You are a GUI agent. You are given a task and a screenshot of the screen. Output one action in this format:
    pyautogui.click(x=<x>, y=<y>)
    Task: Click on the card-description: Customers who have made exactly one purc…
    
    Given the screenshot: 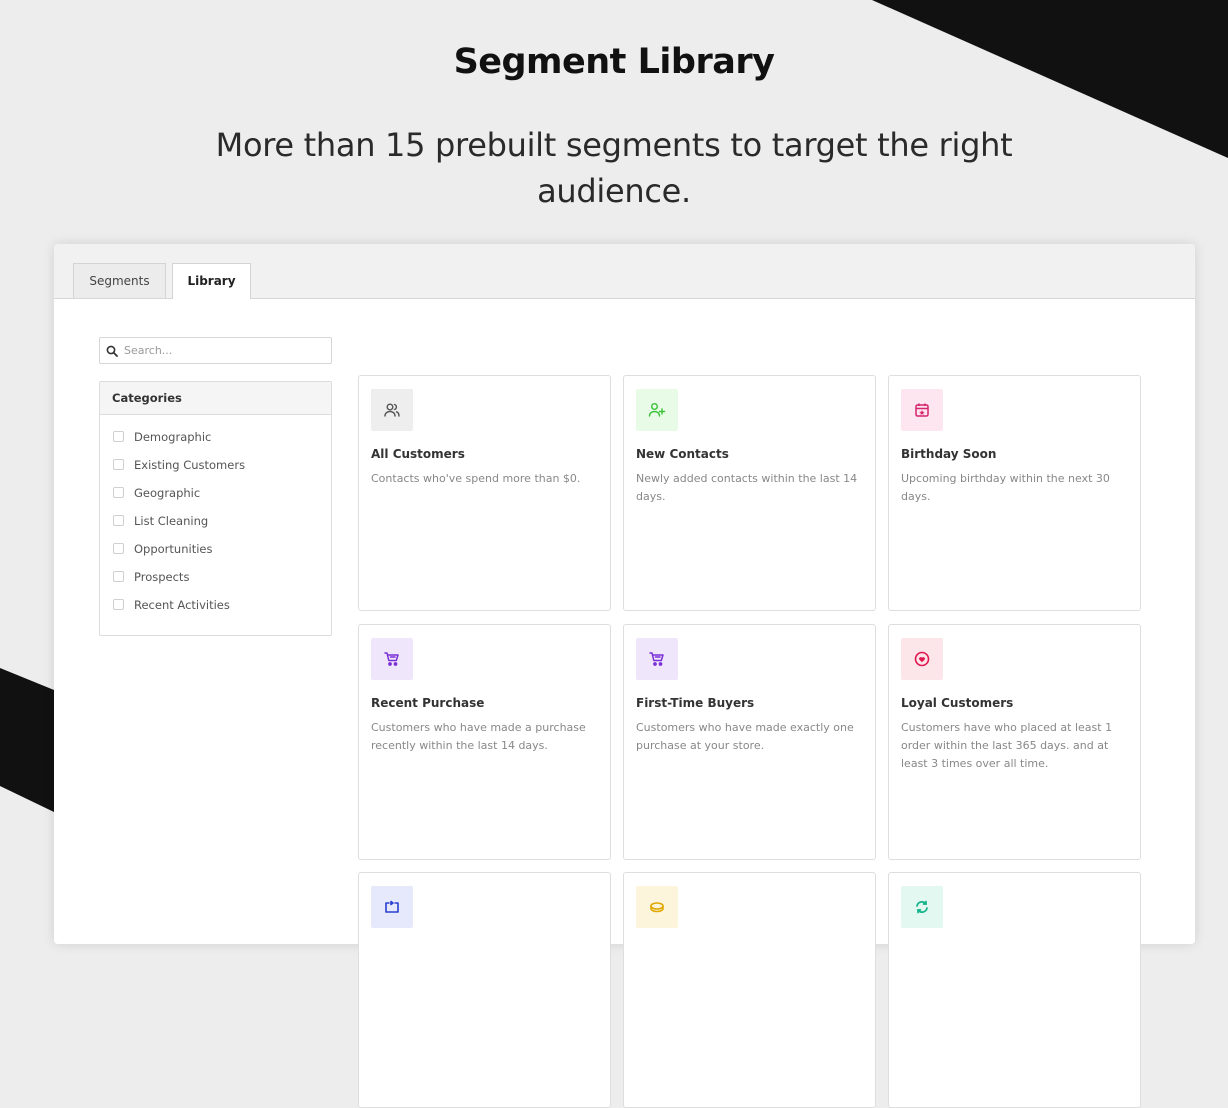 What is the action you would take?
    pyautogui.click(x=745, y=736)
    